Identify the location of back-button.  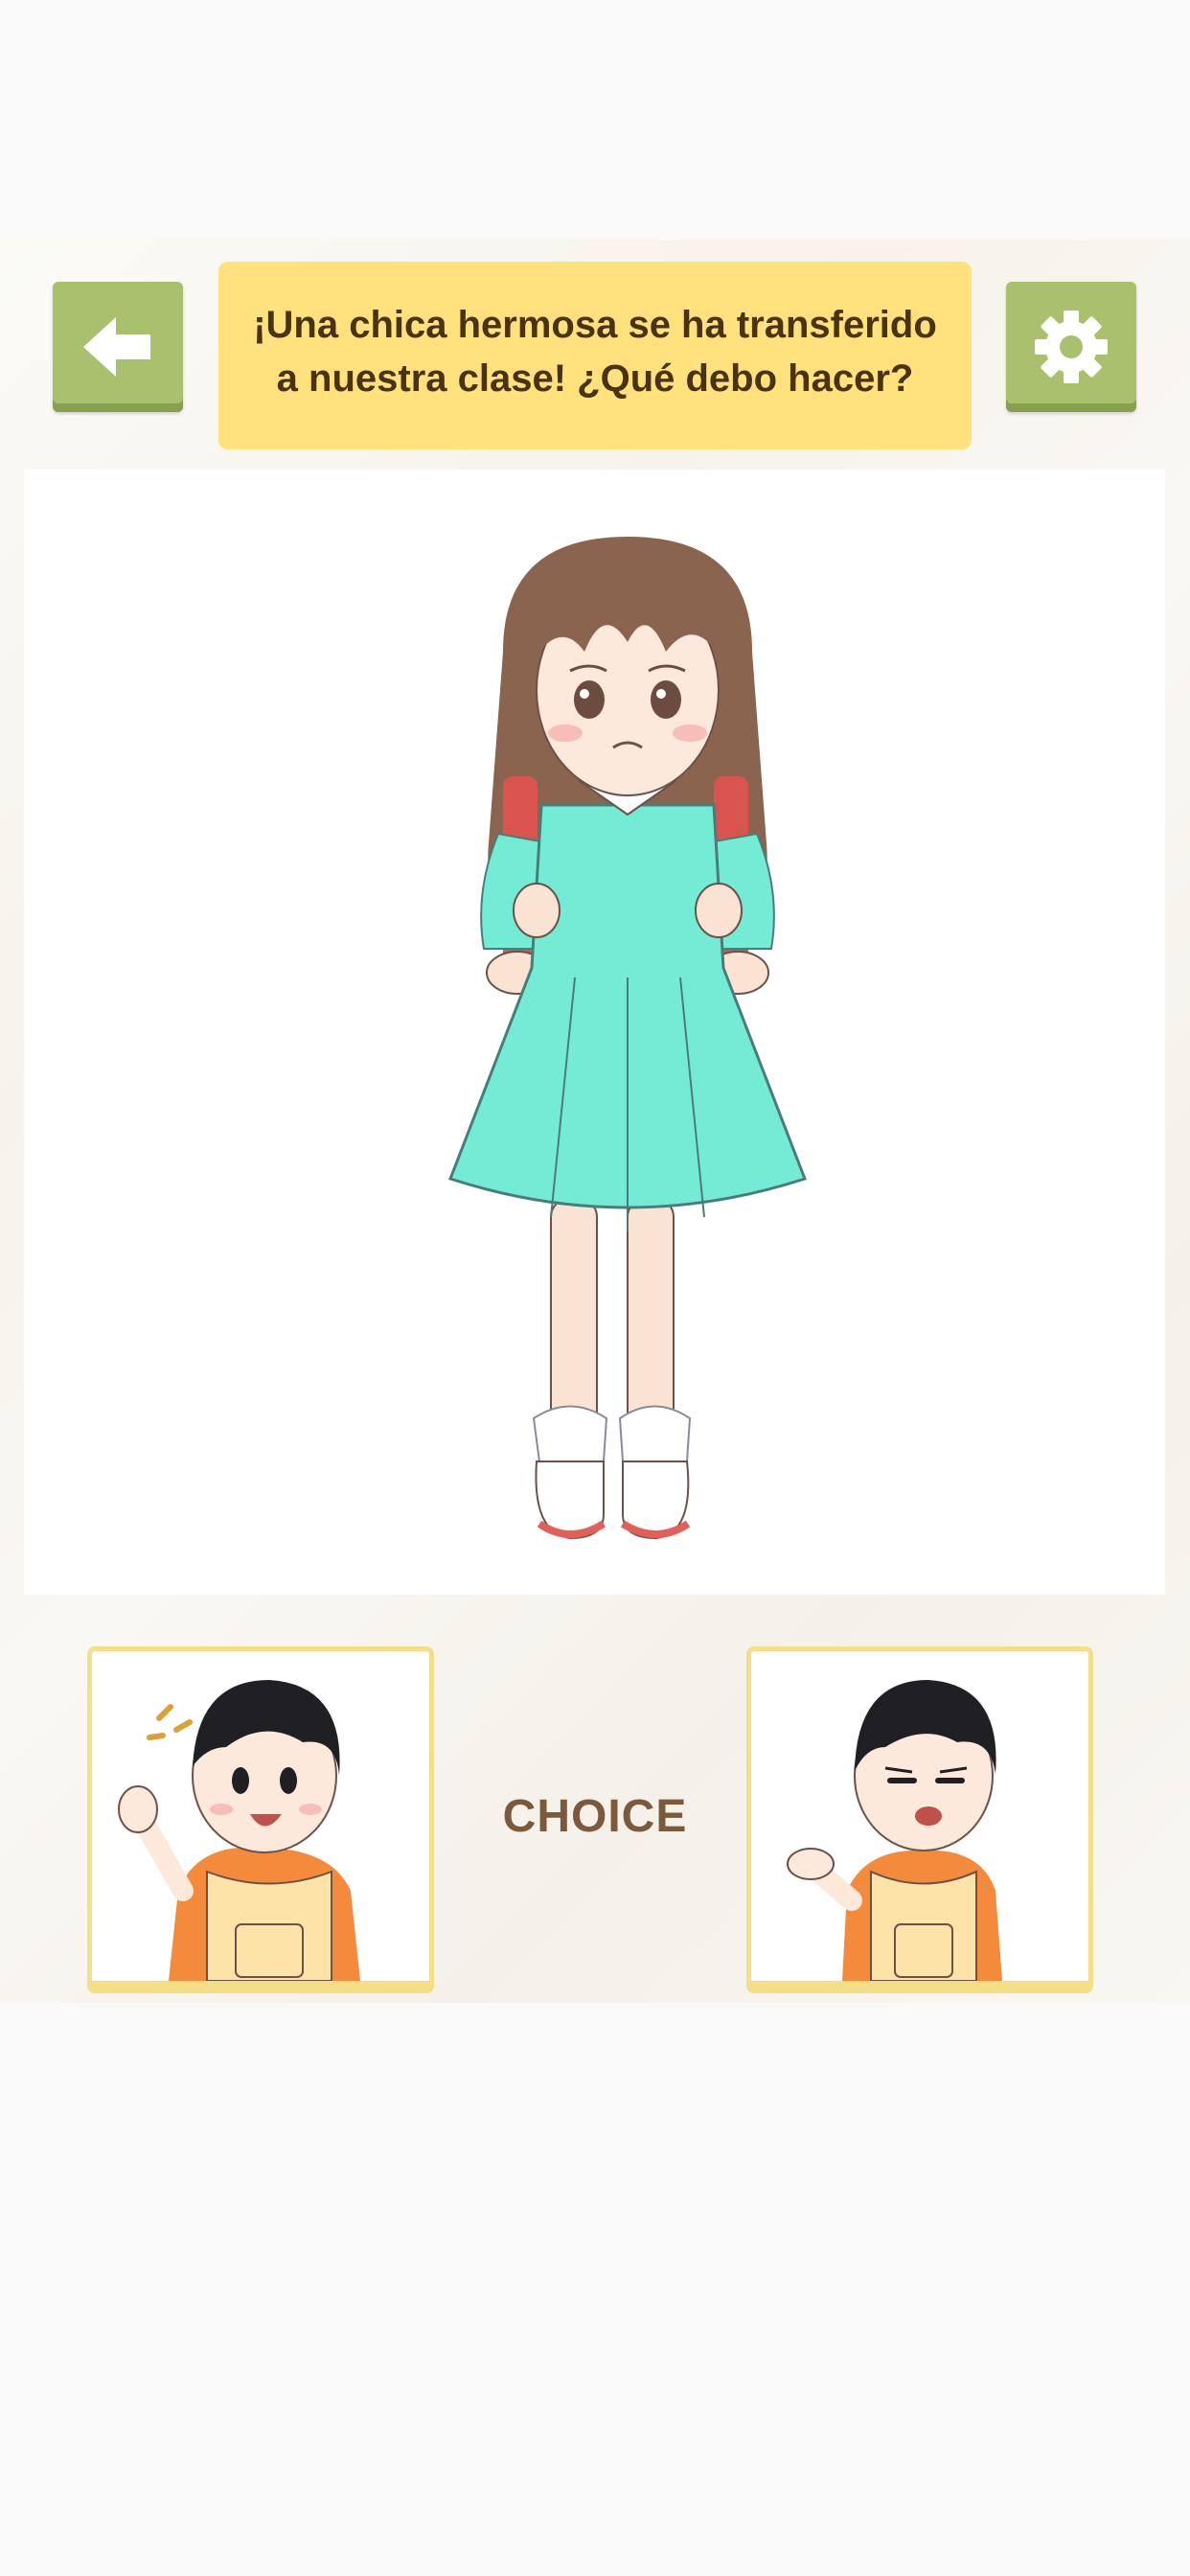
(118, 347).